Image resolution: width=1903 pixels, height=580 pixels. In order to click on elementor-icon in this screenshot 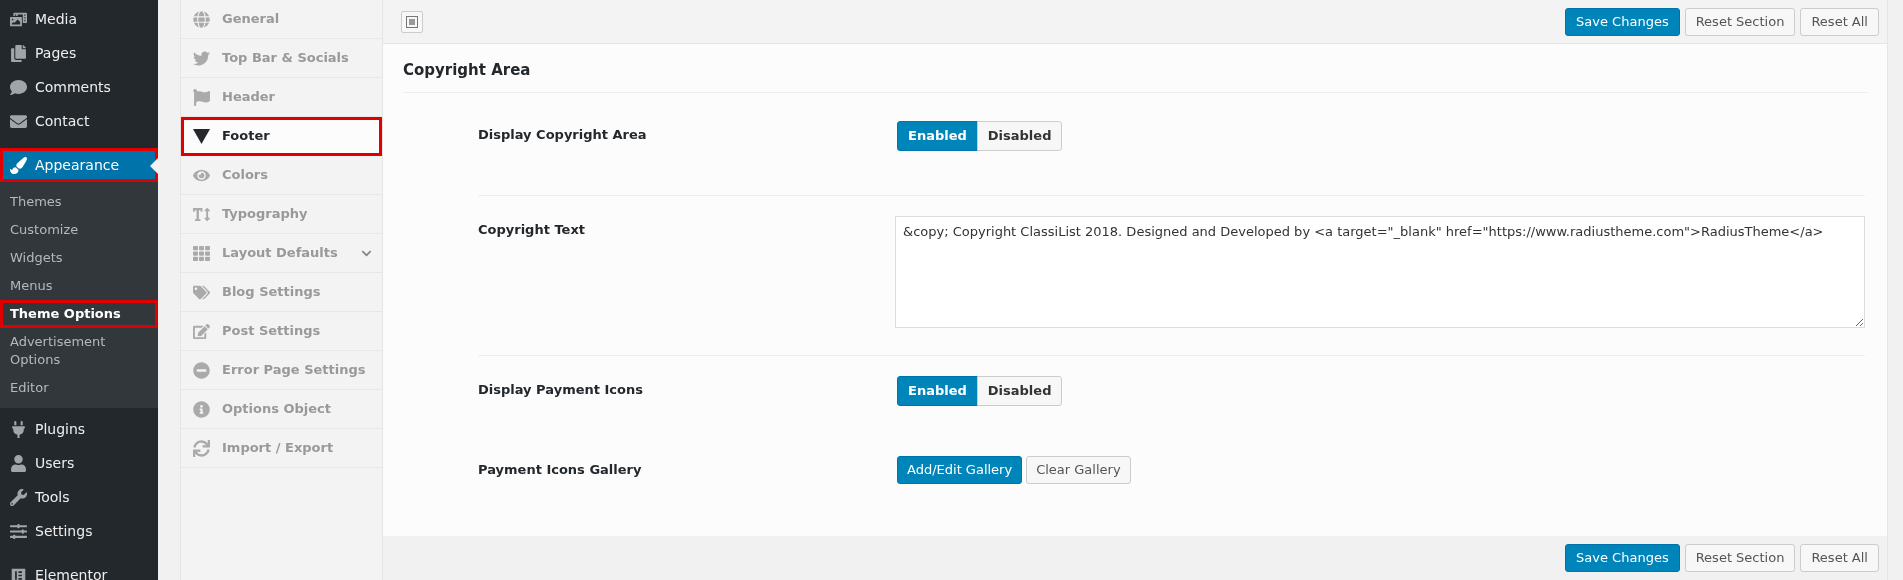, I will do `click(18, 573)`.